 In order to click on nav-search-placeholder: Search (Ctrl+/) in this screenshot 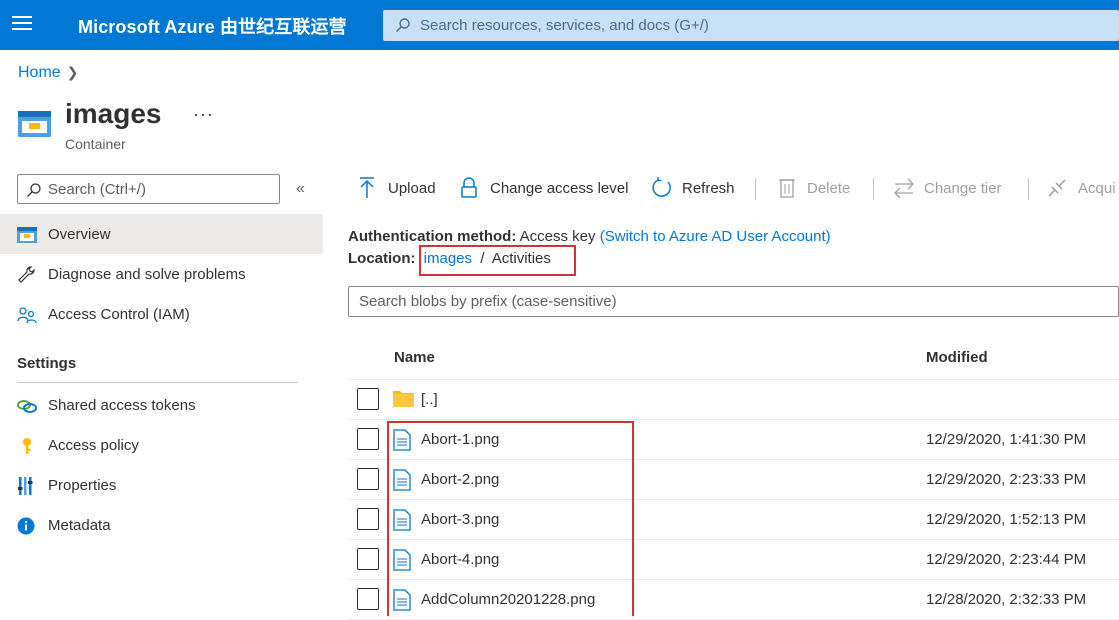, I will do `click(97, 189)`.